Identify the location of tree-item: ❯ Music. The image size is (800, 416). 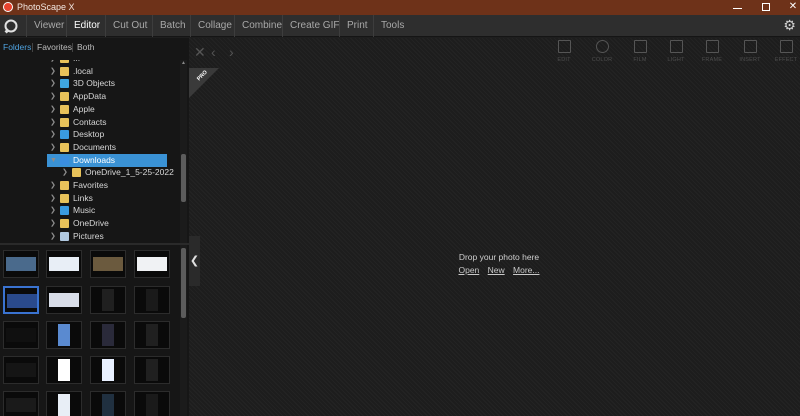
(90, 210).